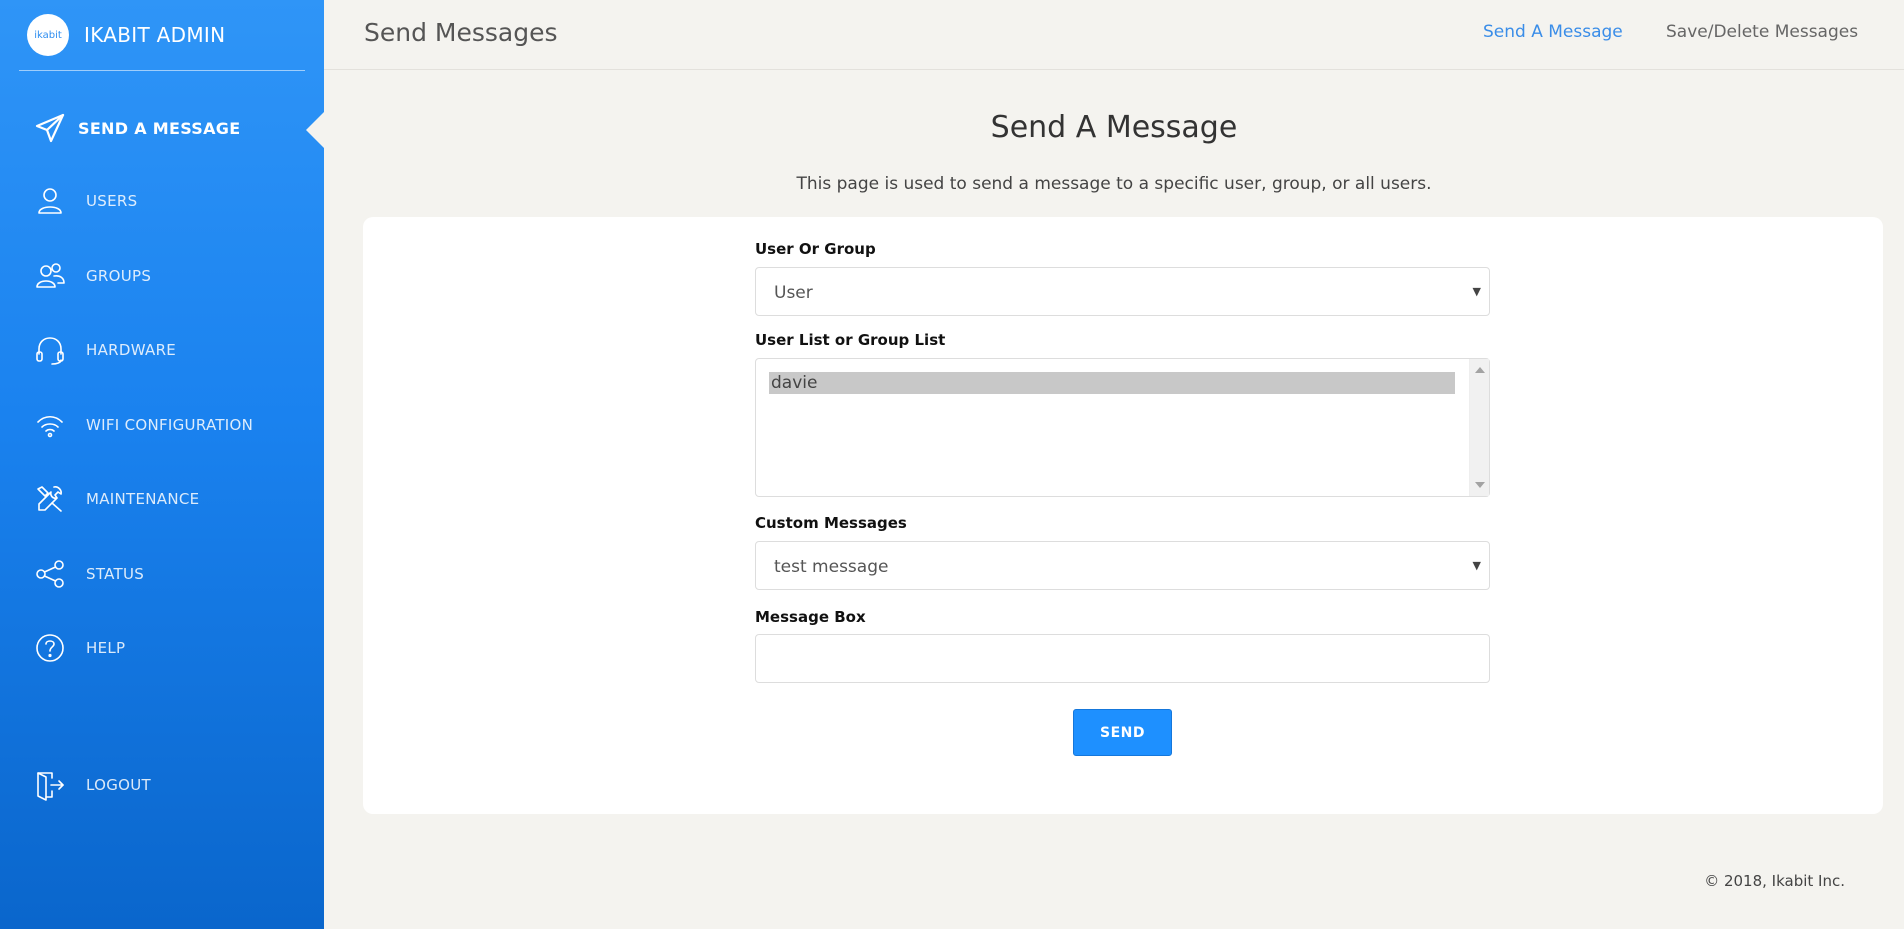  I want to click on wifi-icon, so click(50, 425).